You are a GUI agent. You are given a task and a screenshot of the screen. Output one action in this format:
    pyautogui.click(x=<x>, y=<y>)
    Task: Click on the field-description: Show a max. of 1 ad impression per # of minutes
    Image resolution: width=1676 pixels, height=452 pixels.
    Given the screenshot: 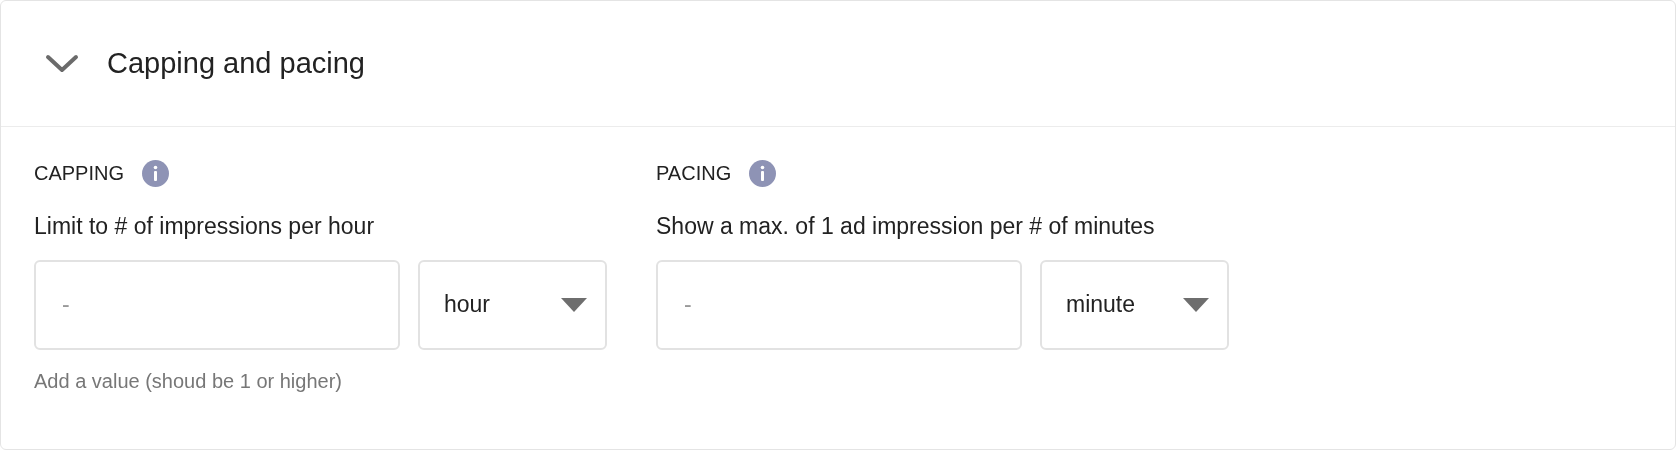 What is the action you would take?
    pyautogui.click(x=906, y=226)
    